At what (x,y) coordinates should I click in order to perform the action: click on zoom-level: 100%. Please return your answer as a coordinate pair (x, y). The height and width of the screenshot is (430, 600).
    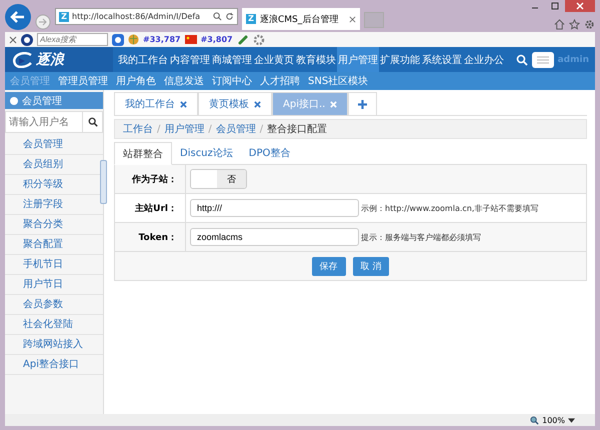
    Looking at the image, I should click on (553, 420).